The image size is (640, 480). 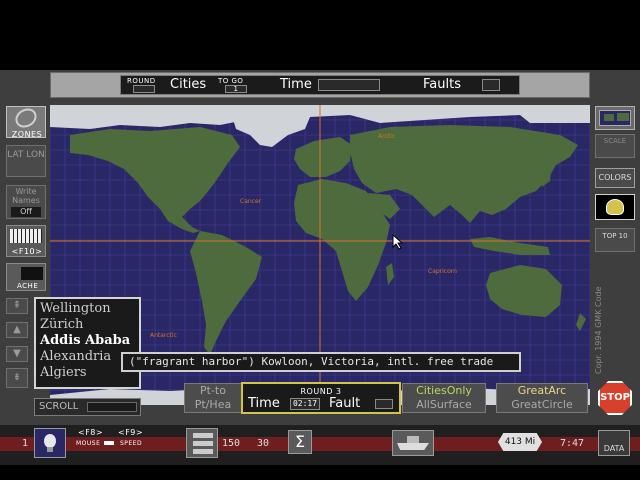 What do you see at coordinates (141, 81) in the screenshot?
I see `round-label: ROUND` at bounding box center [141, 81].